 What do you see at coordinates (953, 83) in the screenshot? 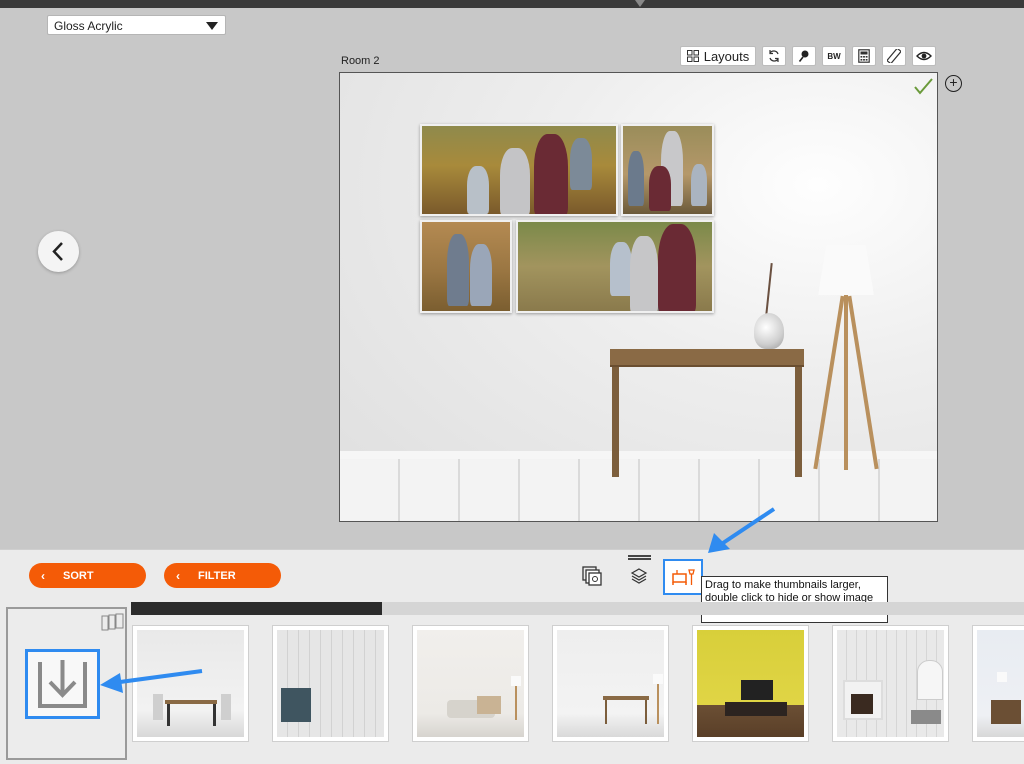
I see `add-icon: +` at bounding box center [953, 83].